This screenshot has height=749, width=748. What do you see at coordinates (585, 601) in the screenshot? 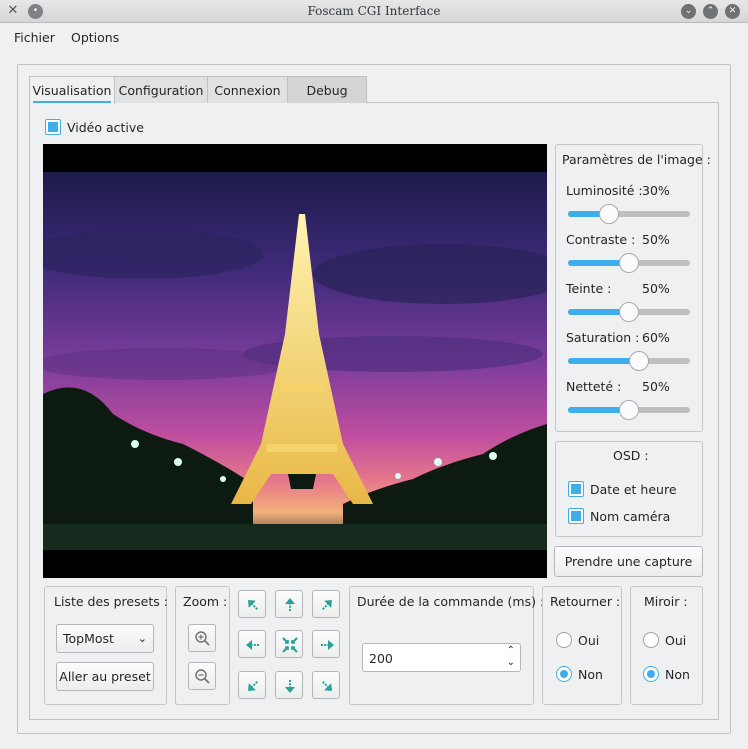
I see `flip-title: Retourner :` at bounding box center [585, 601].